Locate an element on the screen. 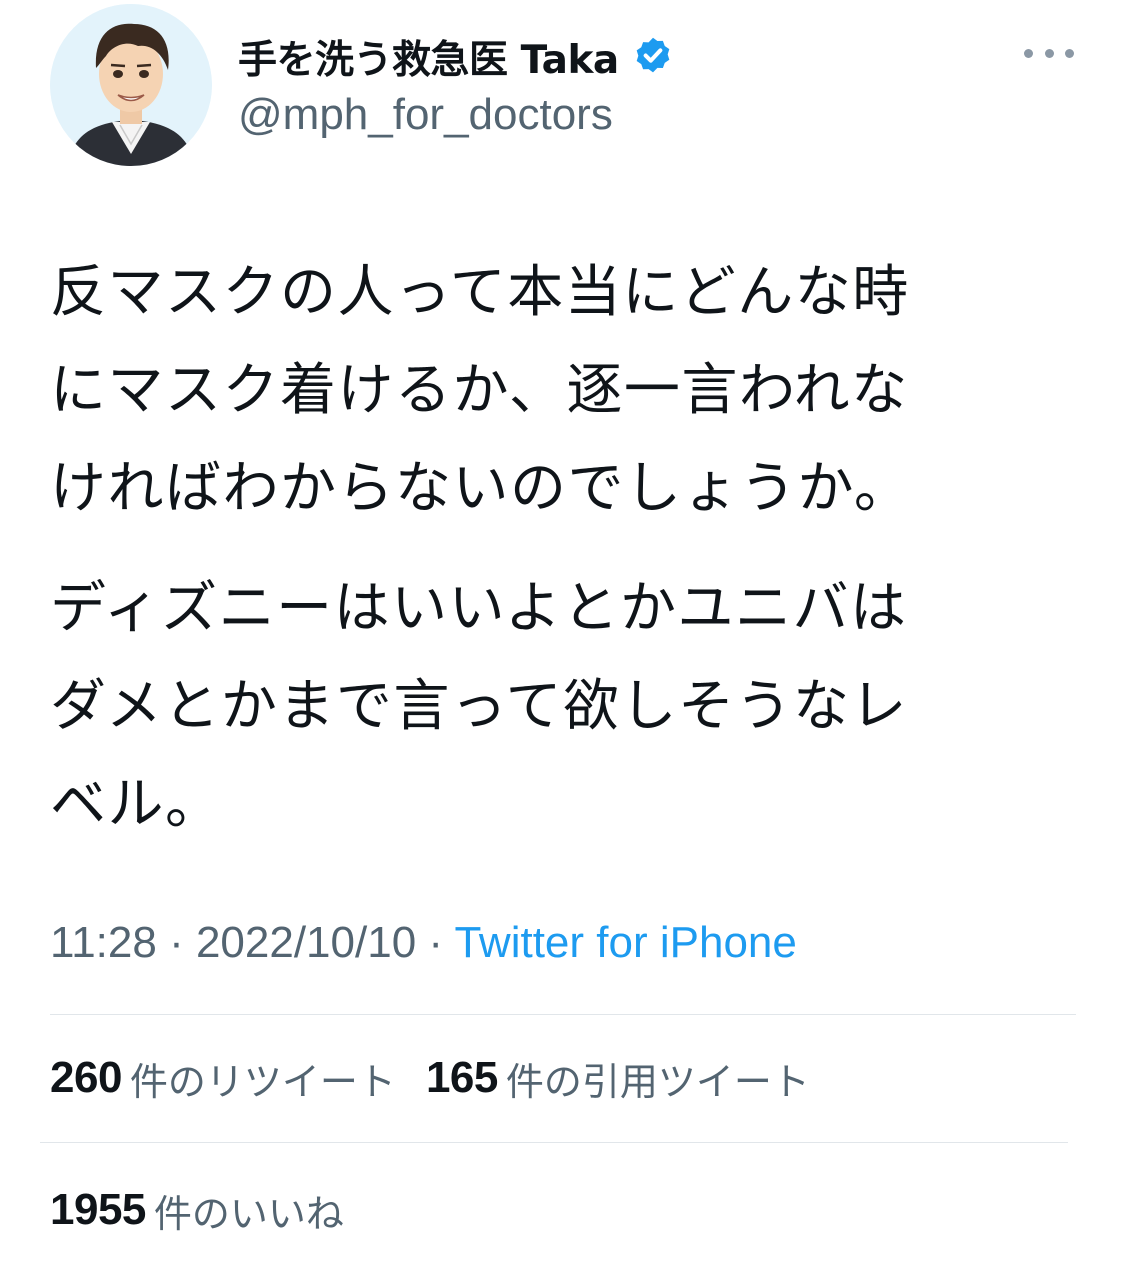 This screenshot has height=1270, width=1125. tweet-line: にマスク着けるか、逐一言われな is located at coordinates (479, 390).